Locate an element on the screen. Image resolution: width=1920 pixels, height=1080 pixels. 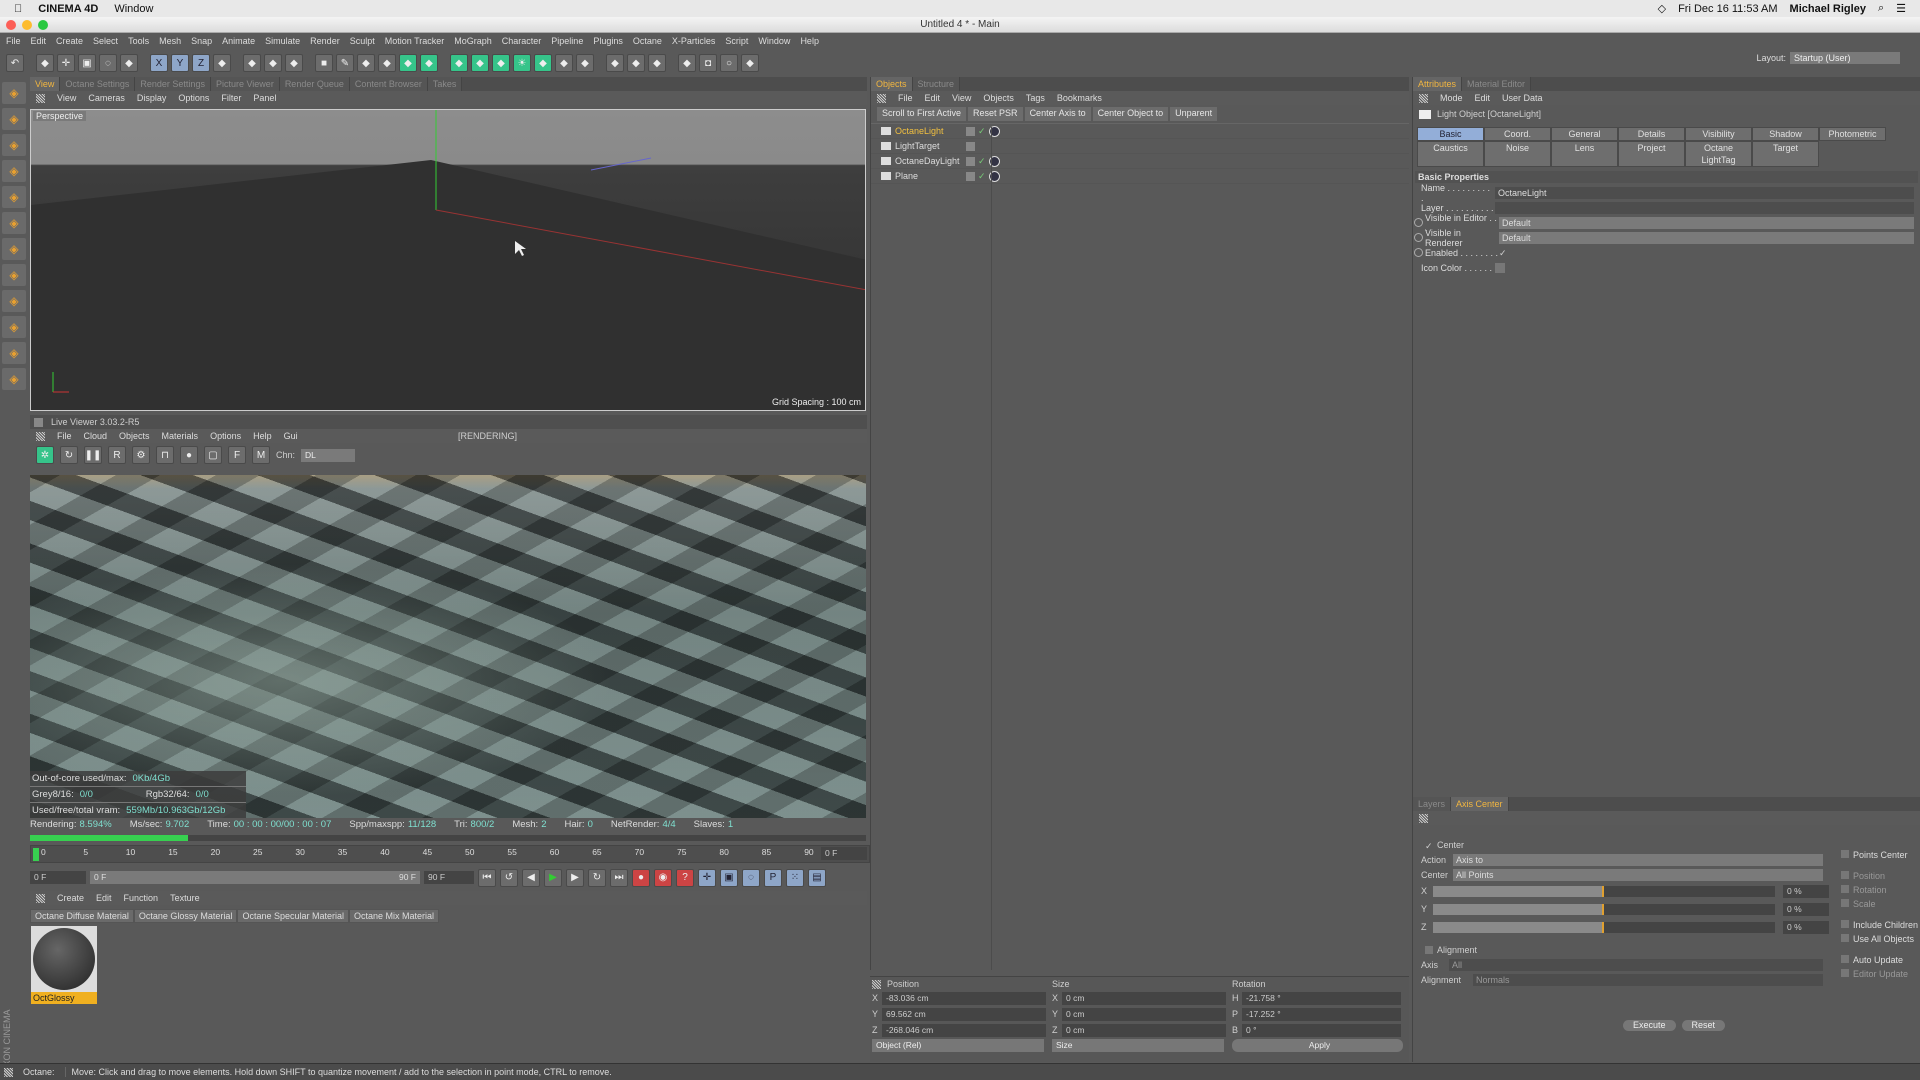
pause-icon: ❚❚ is located at coordinates (93, 455).